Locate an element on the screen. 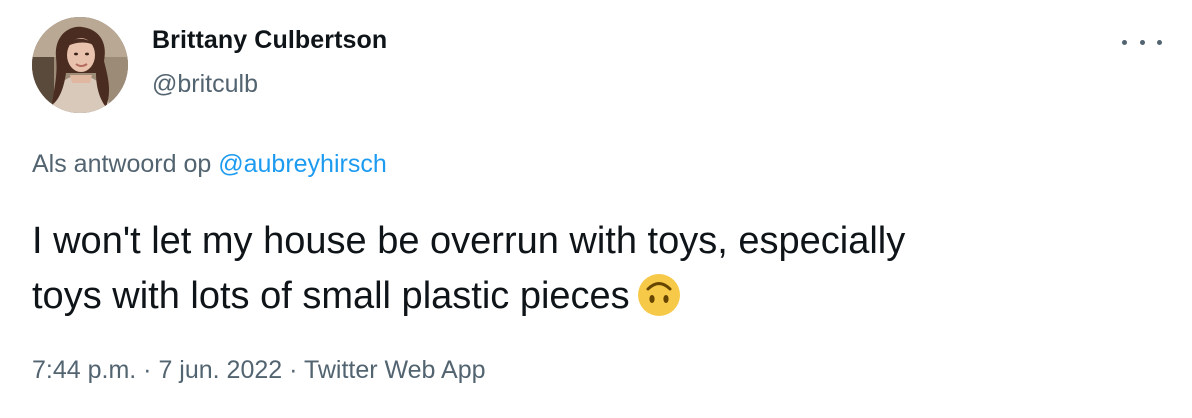 The height and width of the screenshot is (418, 1192). tweet-text-line2: toys with lots of small plastic pieces is located at coordinates (331, 296).